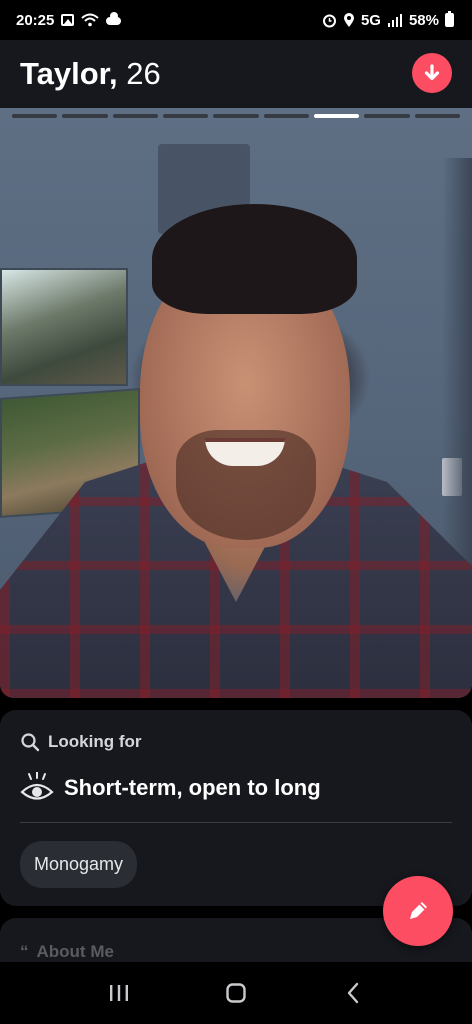 The height and width of the screenshot is (1024, 472). I want to click on network-type: 5G, so click(370, 20).